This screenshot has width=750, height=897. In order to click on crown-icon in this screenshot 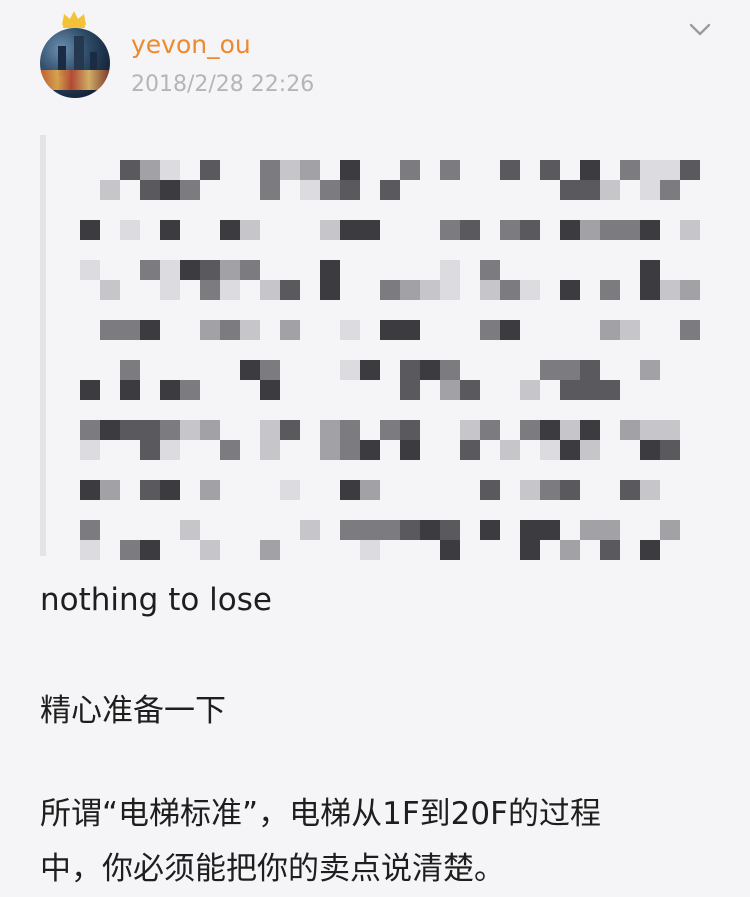, I will do `click(74, 19)`.